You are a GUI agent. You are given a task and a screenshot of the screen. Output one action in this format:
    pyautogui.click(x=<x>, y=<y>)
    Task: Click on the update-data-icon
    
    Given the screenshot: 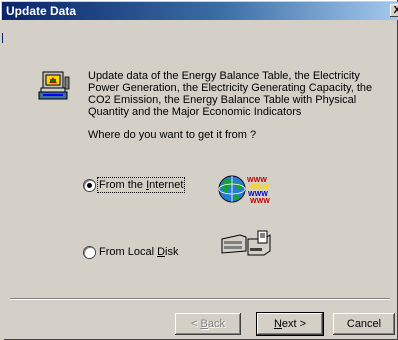 What is the action you would take?
    pyautogui.click(x=54, y=85)
    